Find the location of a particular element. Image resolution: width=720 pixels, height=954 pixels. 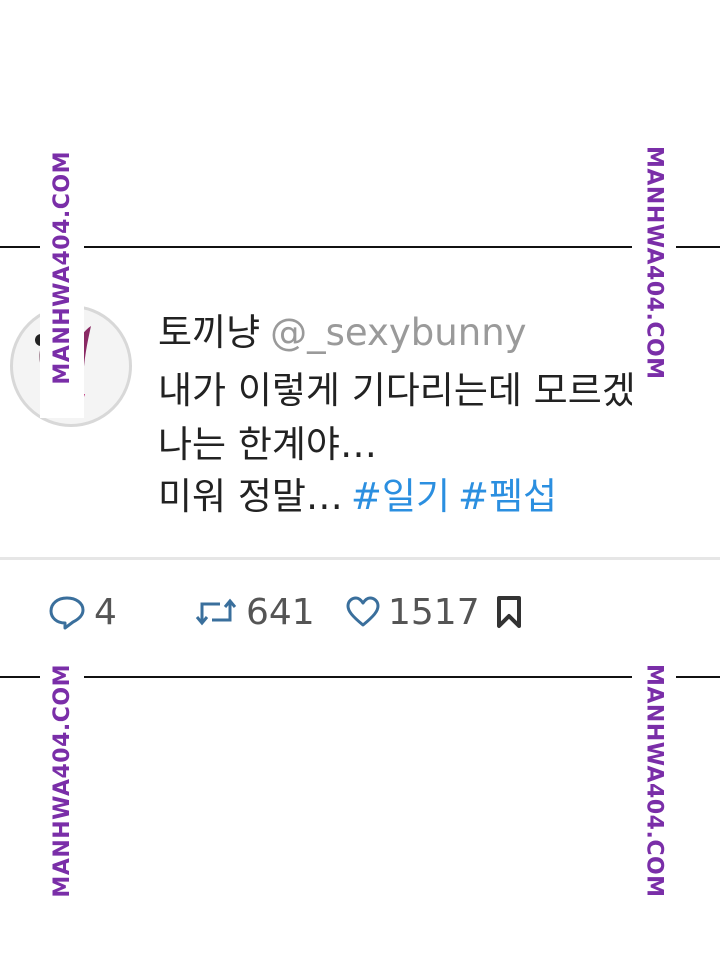

like-button: 1517 is located at coordinates (413, 612).